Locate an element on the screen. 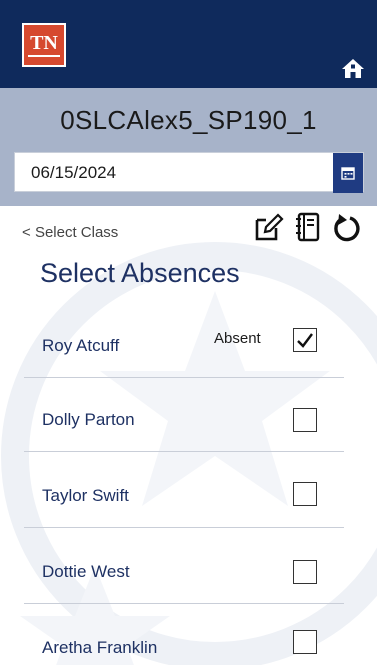 This screenshot has height=665, width=377. student-row: Dolly Parton is located at coordinates (188, 422).